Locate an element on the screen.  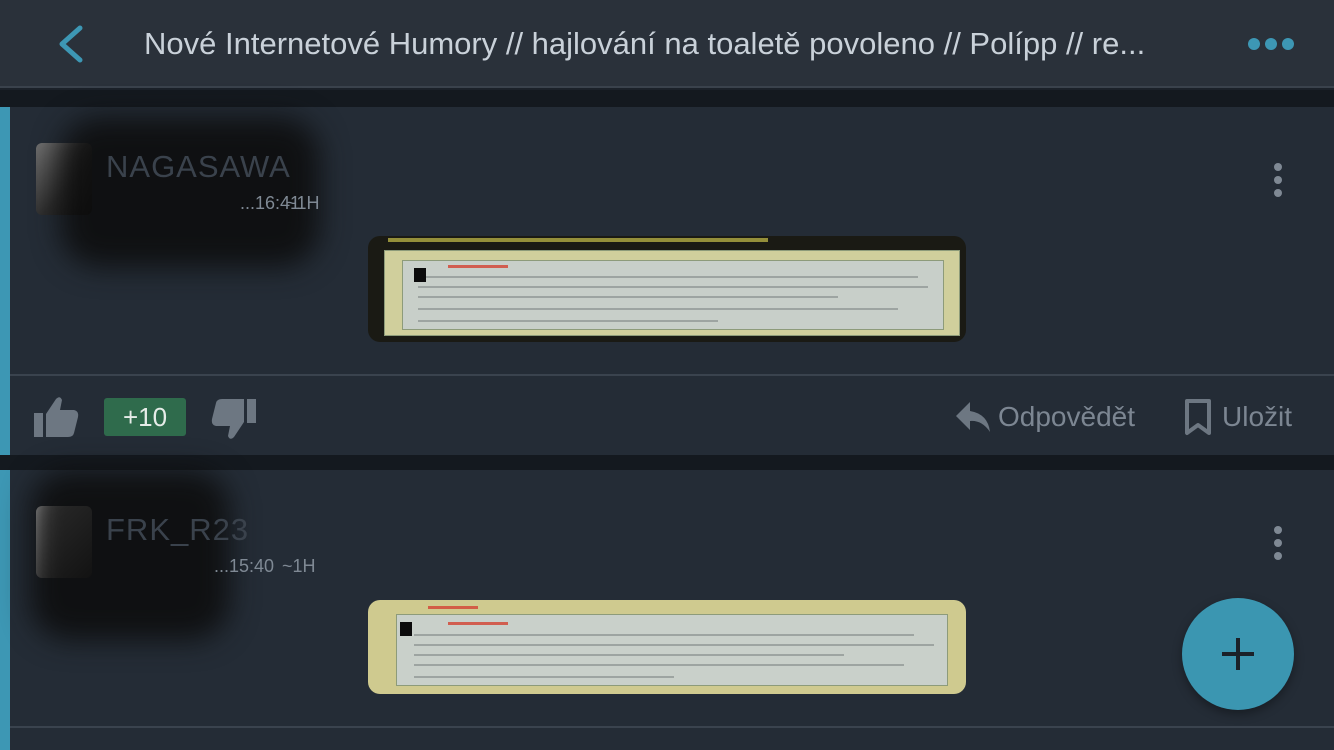
post-username: NAGASAWA is located at coordinates (198, 167).